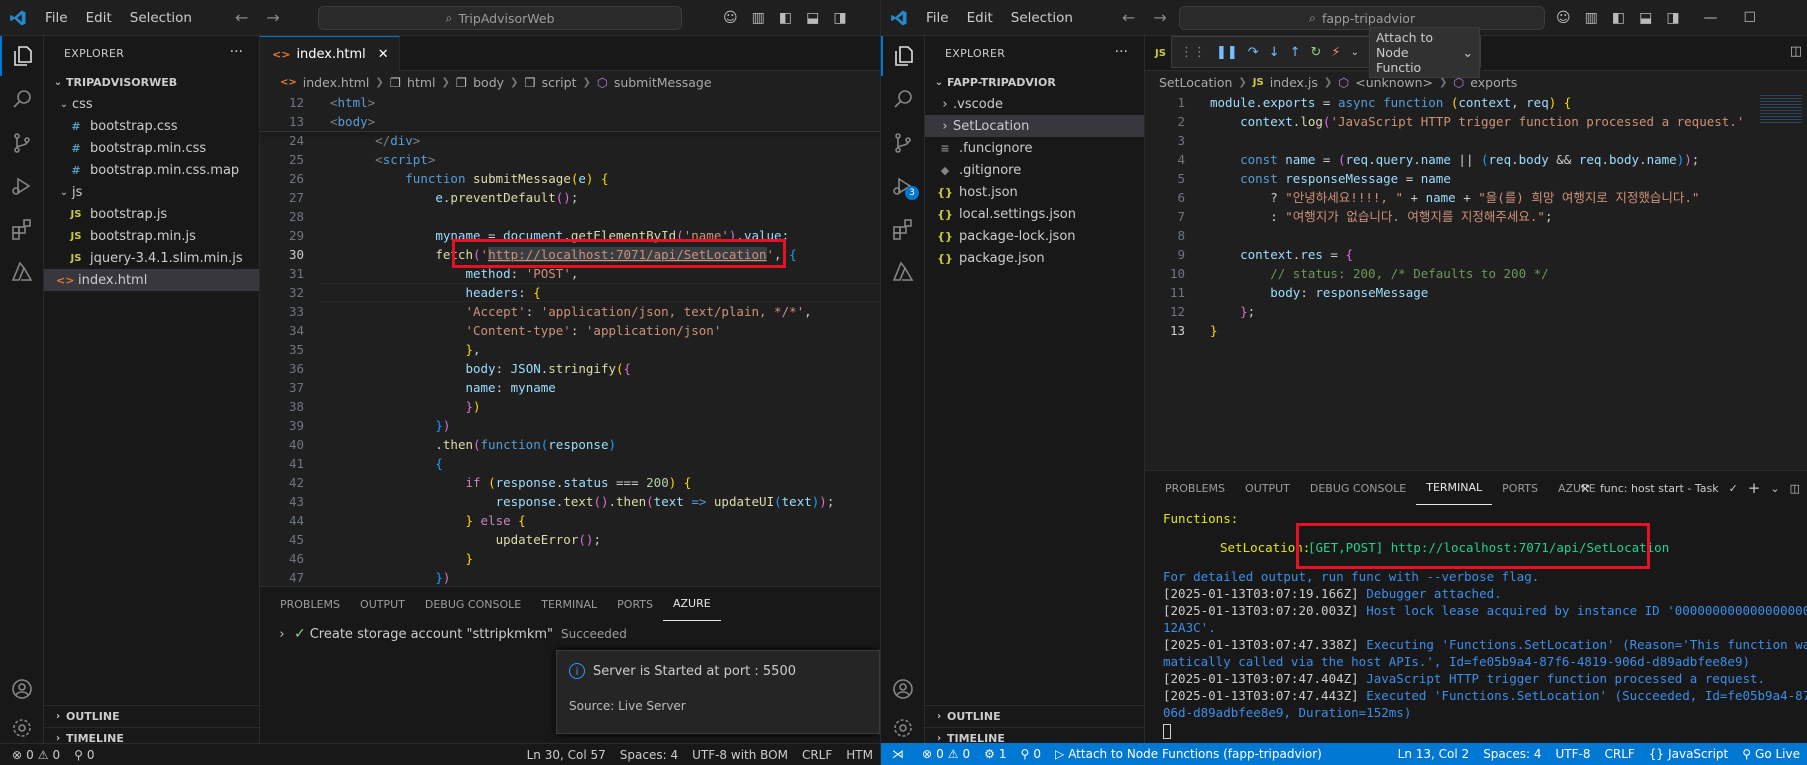 This screenshot has height=765, width=1807. What do you see at coordinates (421, 82) in the screenshot?
I see `breadcrumb-item: html` at bounding box center [421, 82].